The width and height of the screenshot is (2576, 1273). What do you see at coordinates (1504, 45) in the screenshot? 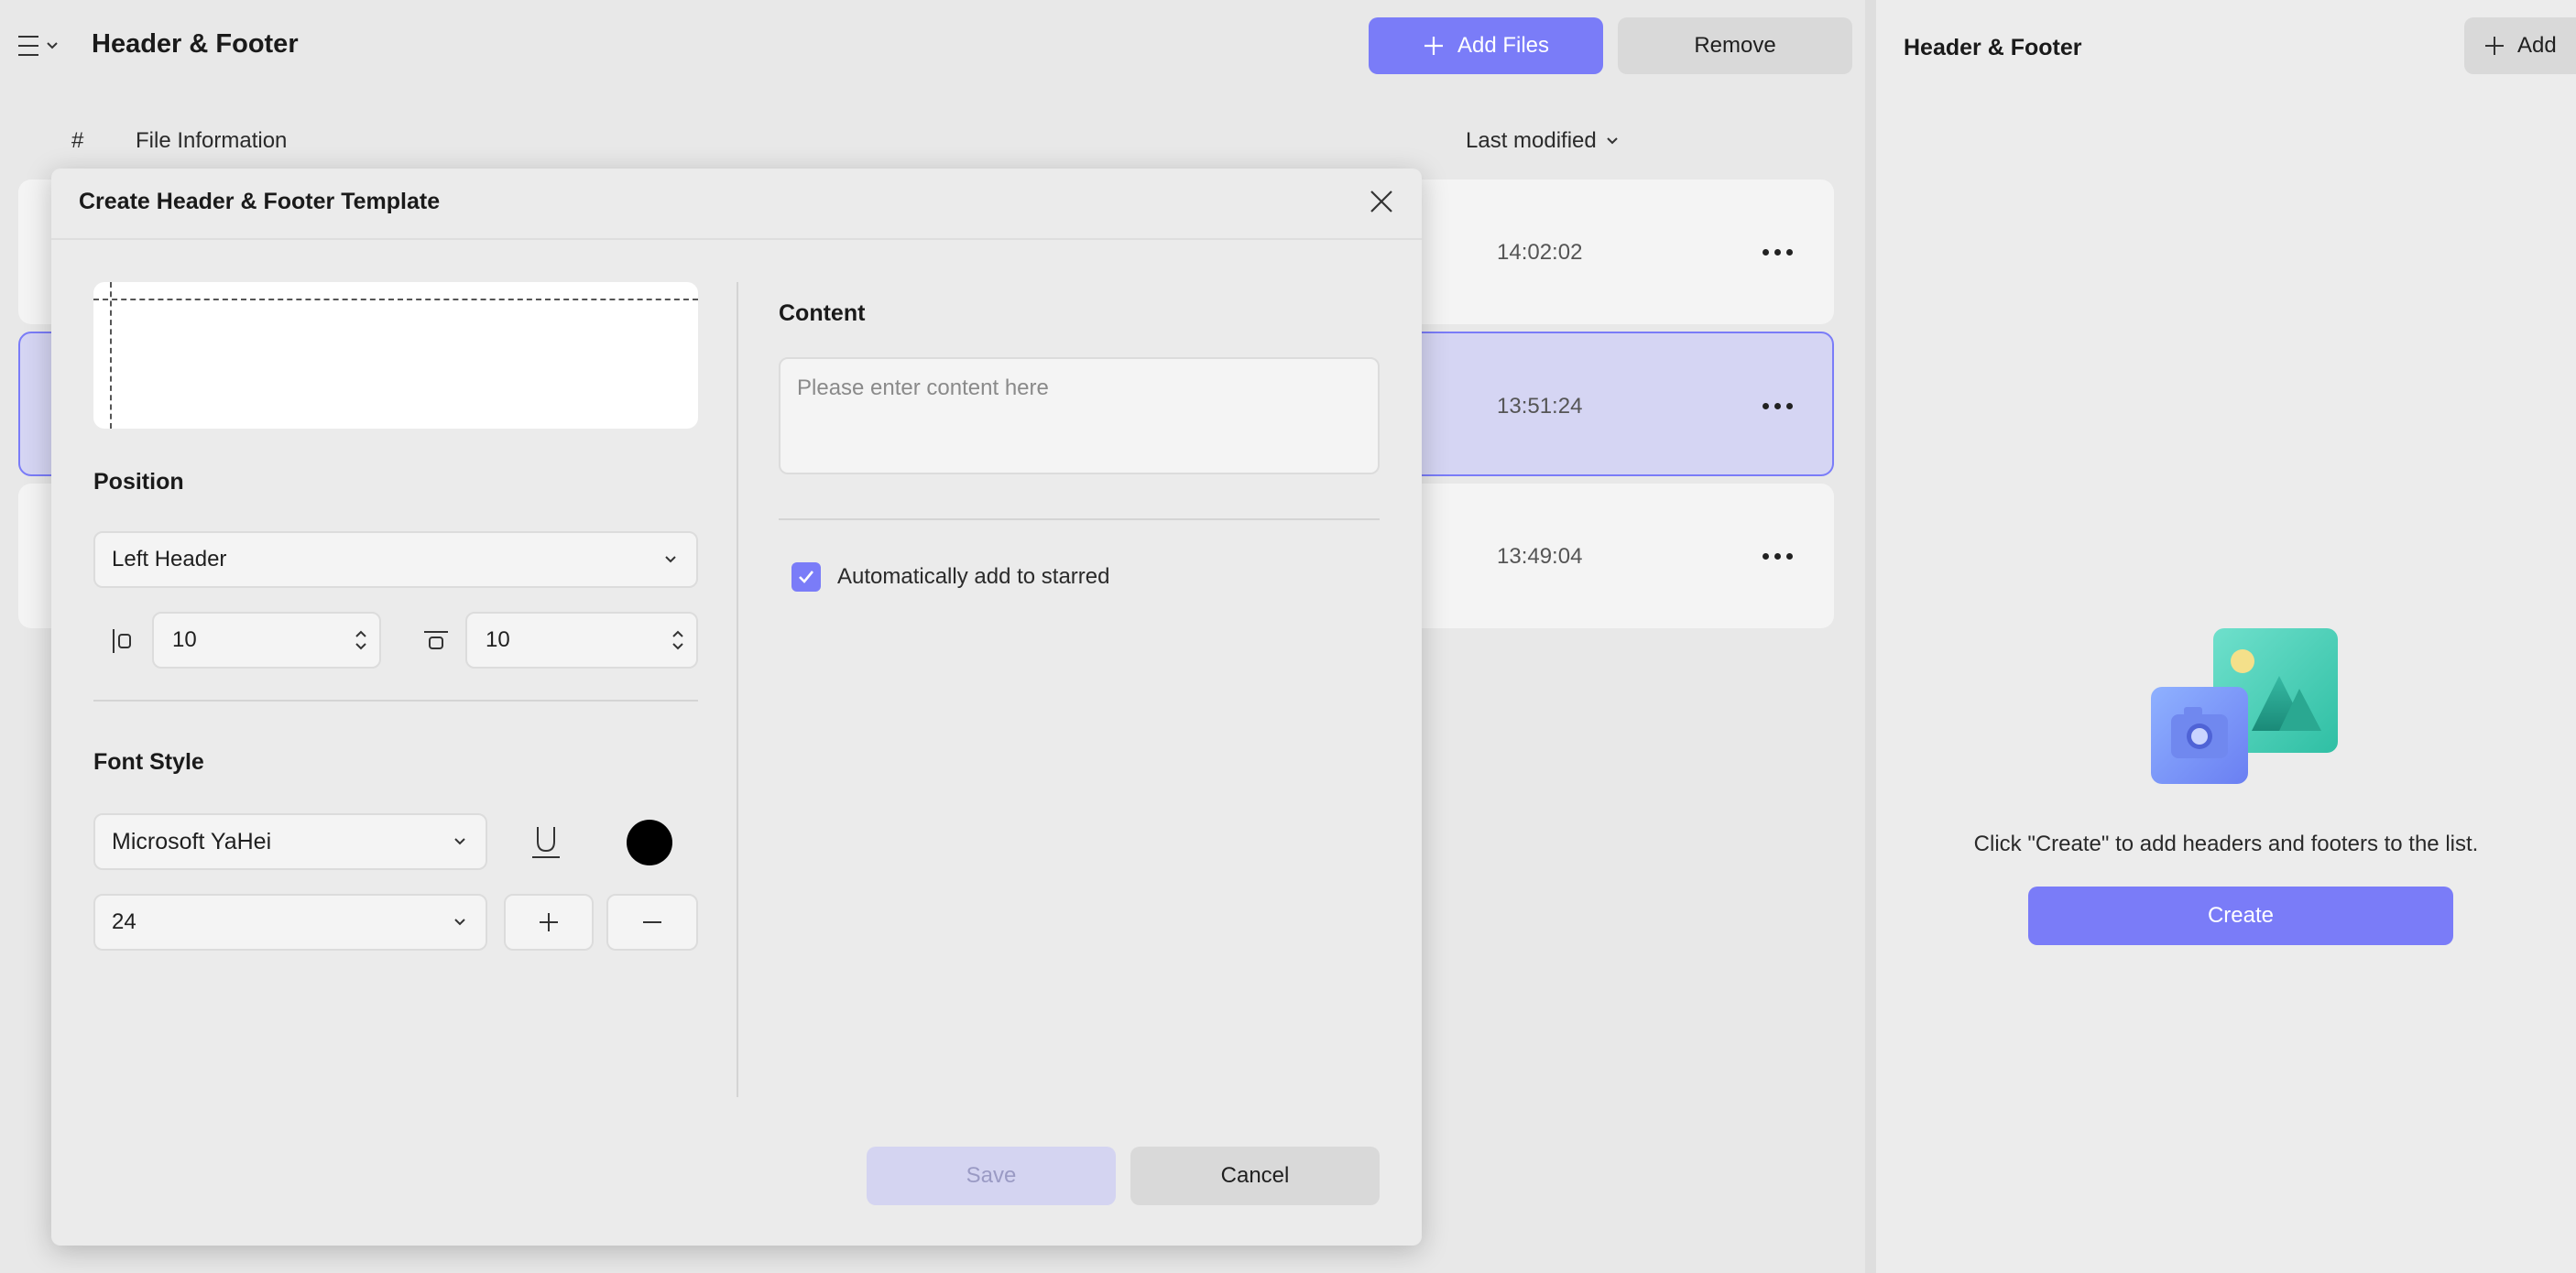
I see `add-files-label: Add Files` at bounding box center [1504, 45].